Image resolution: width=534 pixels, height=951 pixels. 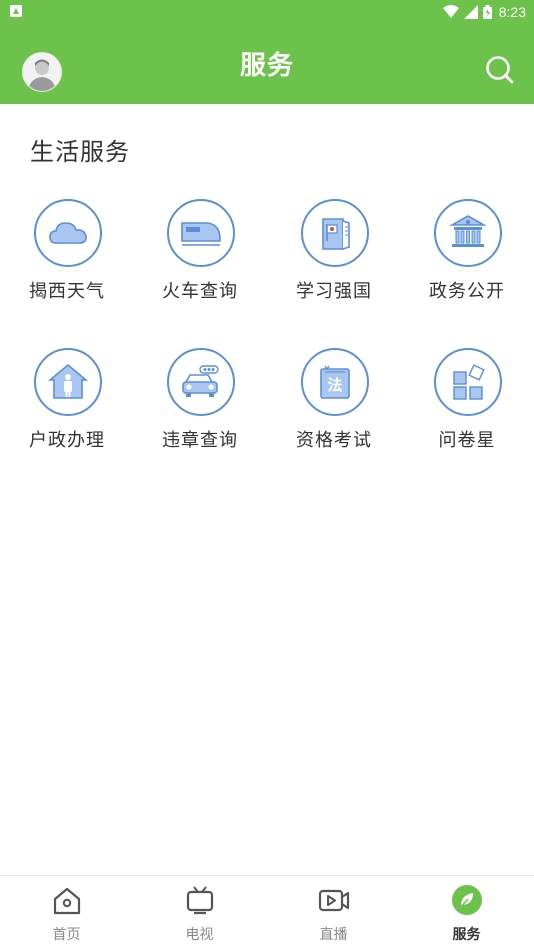 I want to click on app-grid-icon, so click(x=469, y=382).